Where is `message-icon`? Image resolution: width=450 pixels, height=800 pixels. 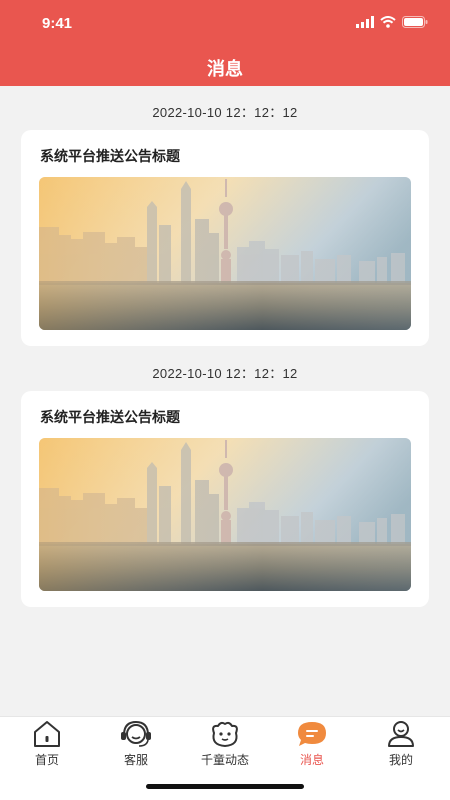 message-icon is located at coordinates (312, 734).